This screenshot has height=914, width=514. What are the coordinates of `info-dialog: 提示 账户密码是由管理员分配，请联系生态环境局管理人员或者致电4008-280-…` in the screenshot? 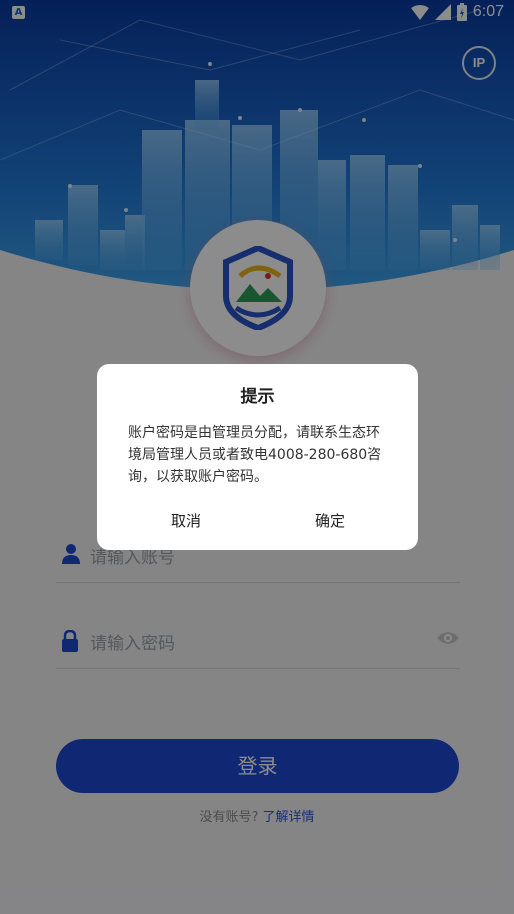 It's located at (257, 457).